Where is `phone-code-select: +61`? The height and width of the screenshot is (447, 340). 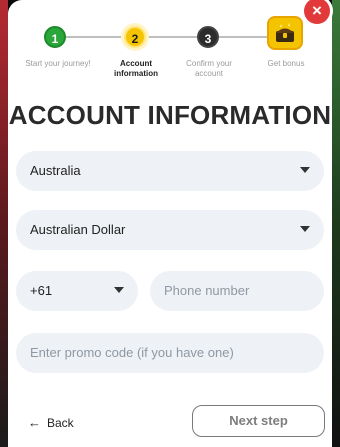
phone-code-select: +61 is located at coordinates (77, 291).